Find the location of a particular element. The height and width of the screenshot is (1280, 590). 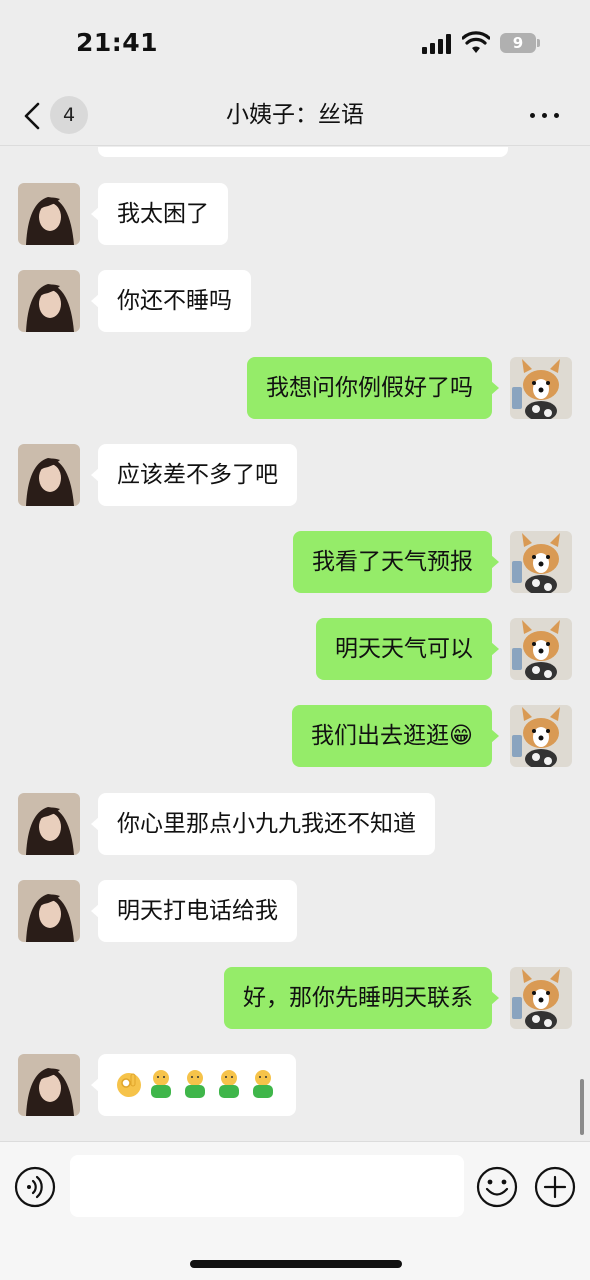

voice-icon is located at coordinates (35, 1187).